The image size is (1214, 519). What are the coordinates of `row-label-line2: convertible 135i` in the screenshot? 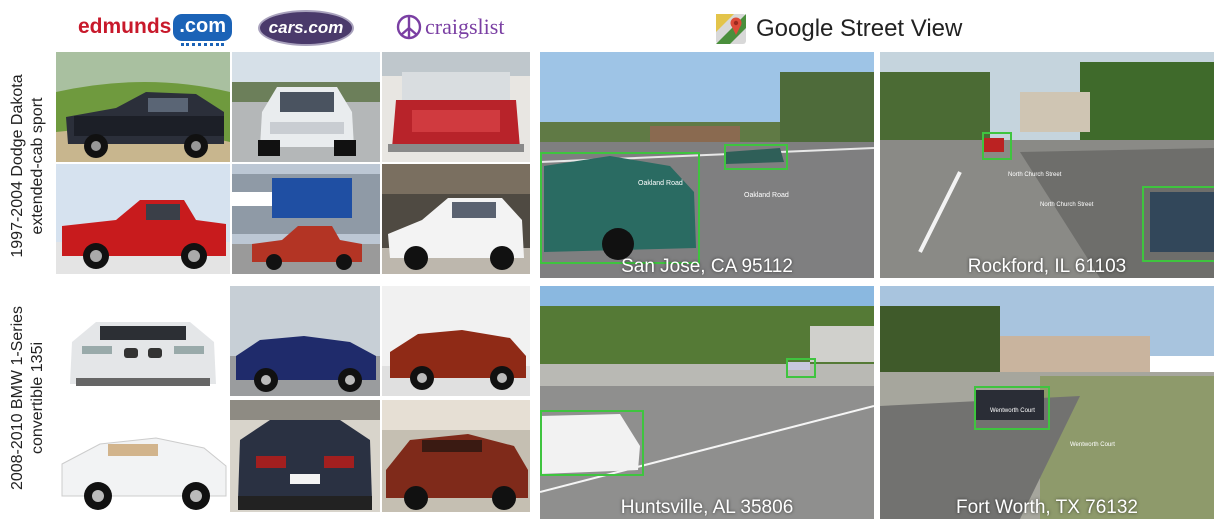 It's located at (37, 398).